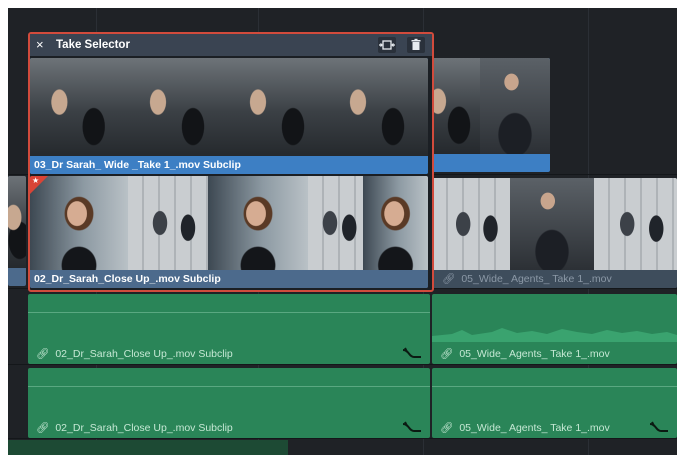 The height and width of the screenshot is (455, 677). What do you see at coordinates (554, 335) in the screenshot?
I see `audio-waveform` at bounding box center [554, 335].